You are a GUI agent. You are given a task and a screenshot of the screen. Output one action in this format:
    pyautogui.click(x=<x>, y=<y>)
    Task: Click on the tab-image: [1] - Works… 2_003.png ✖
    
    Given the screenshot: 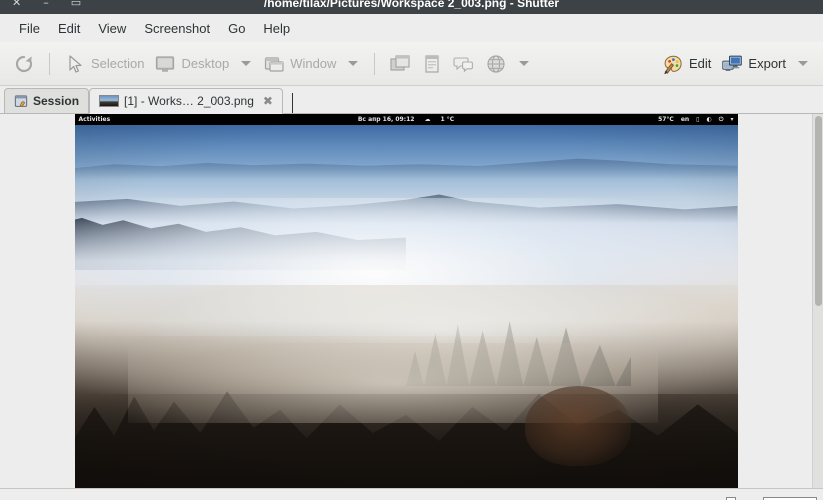 What is the action you would take?
    pyautogui.click(x=186, y=101)
    